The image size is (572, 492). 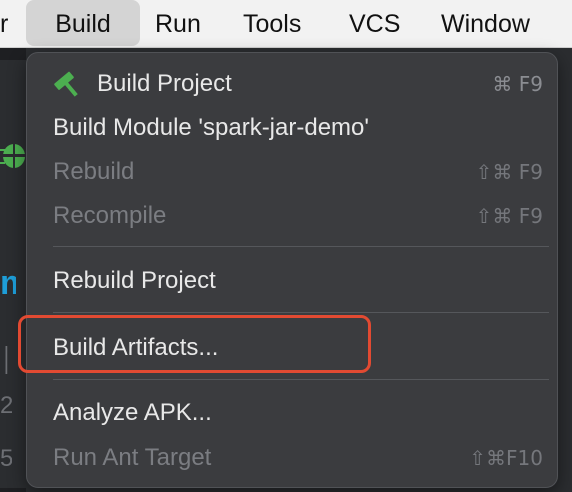 I want to click on menubar-item-partial: r, so click(x=9, y=24).